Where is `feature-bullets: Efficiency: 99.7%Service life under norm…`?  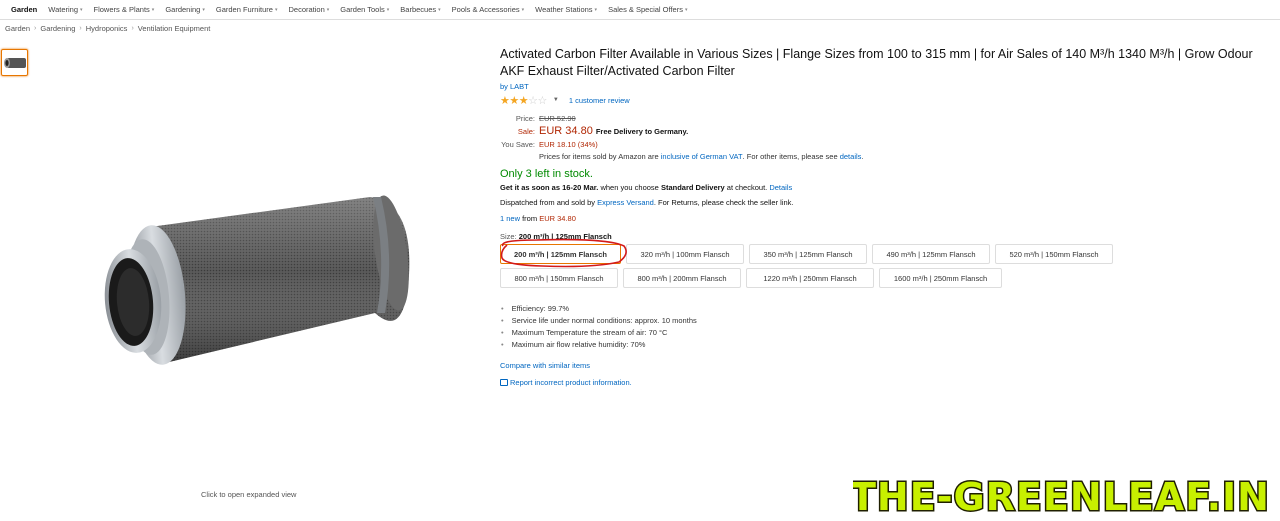 feature-bullets: Efficiency: 99.7%Service life under norm… is located at coordinates (887, 326).